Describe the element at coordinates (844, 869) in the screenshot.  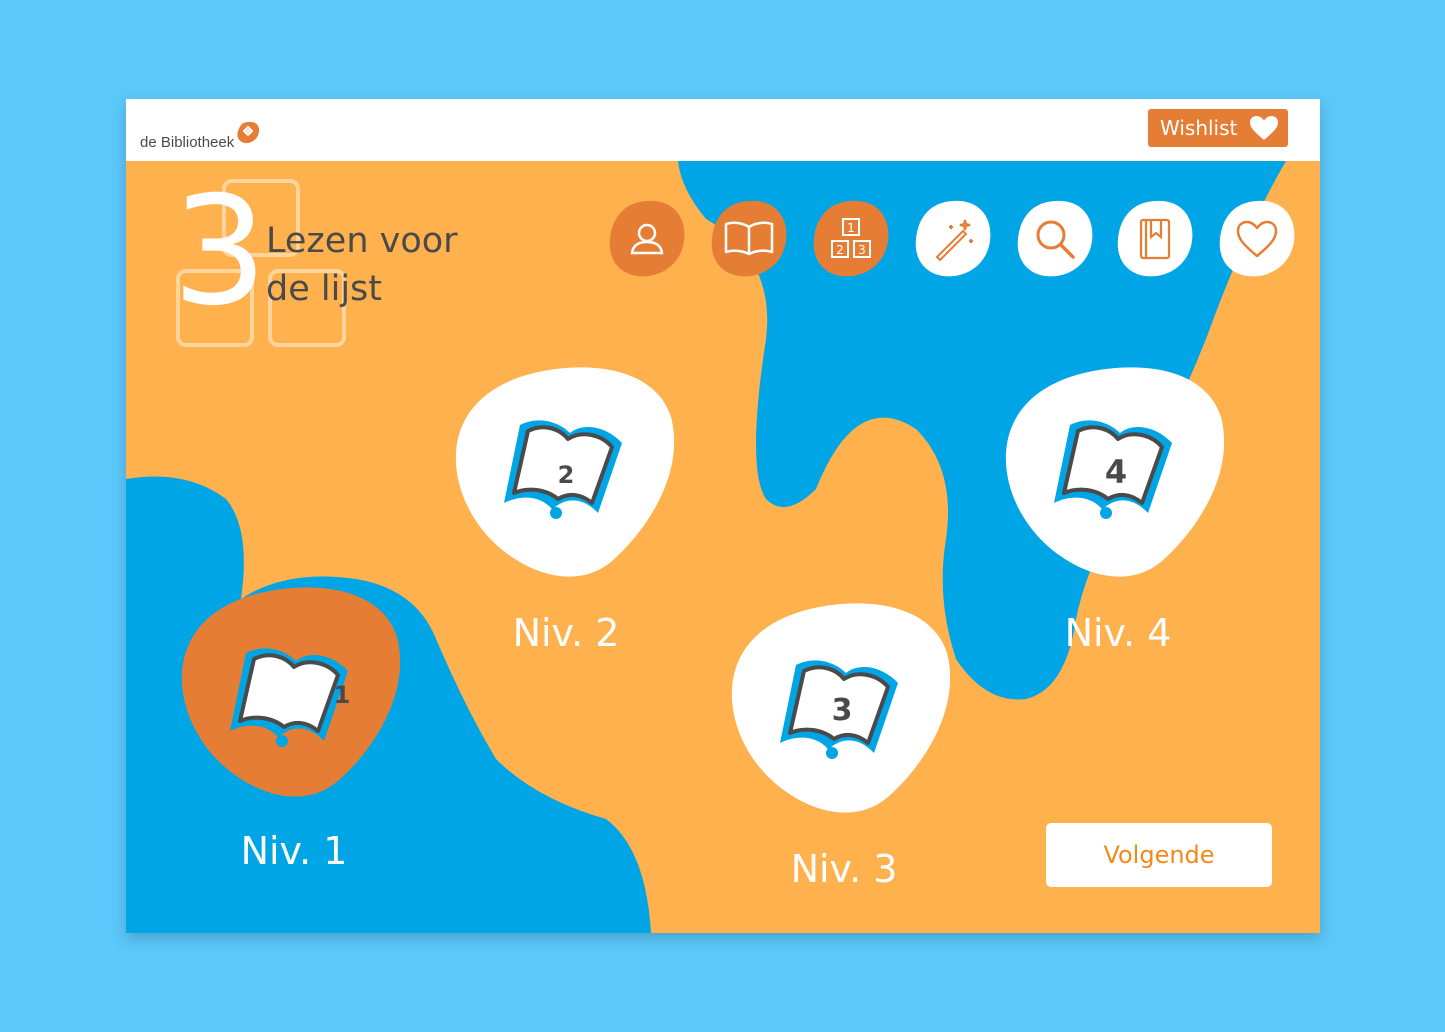
I see `level-3-label: Niv. 3` at that location.